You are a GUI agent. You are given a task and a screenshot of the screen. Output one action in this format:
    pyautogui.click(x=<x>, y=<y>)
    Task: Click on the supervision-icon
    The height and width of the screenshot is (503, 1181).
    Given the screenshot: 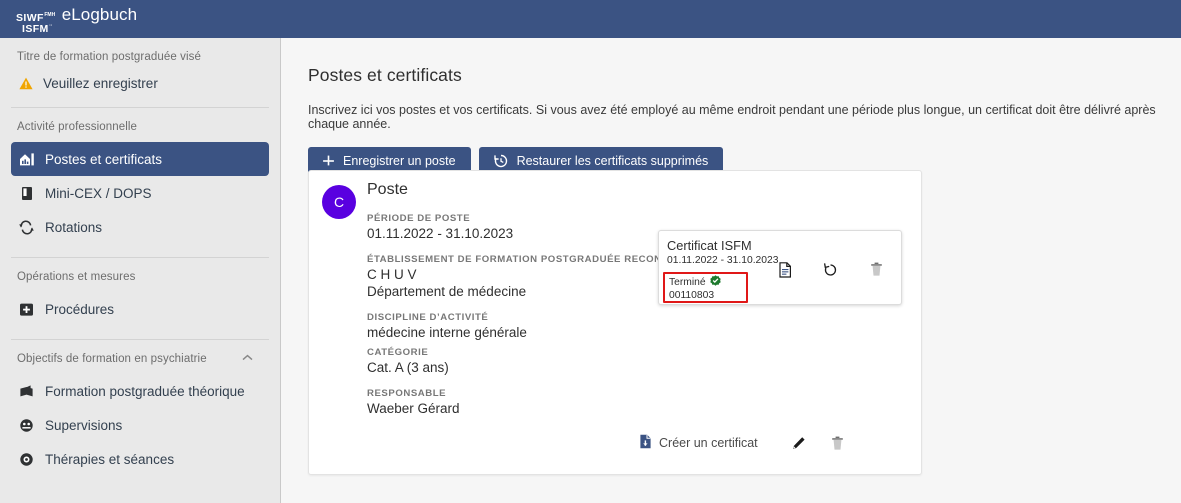 What is the action you would take?
    pyautogui.click(x=26, y=425)
    